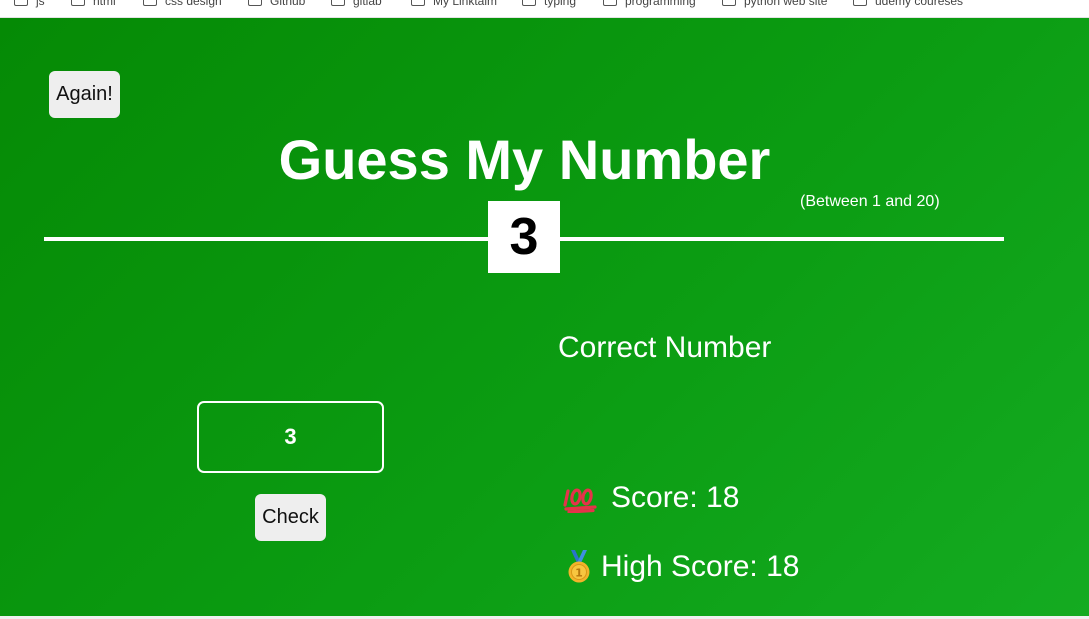 Image resolution: width=1089 pixels, height=619 pixels. Describe the element at coordinates (524, 237) in the screenshot. I see `secret-number-box: 3` at that location.